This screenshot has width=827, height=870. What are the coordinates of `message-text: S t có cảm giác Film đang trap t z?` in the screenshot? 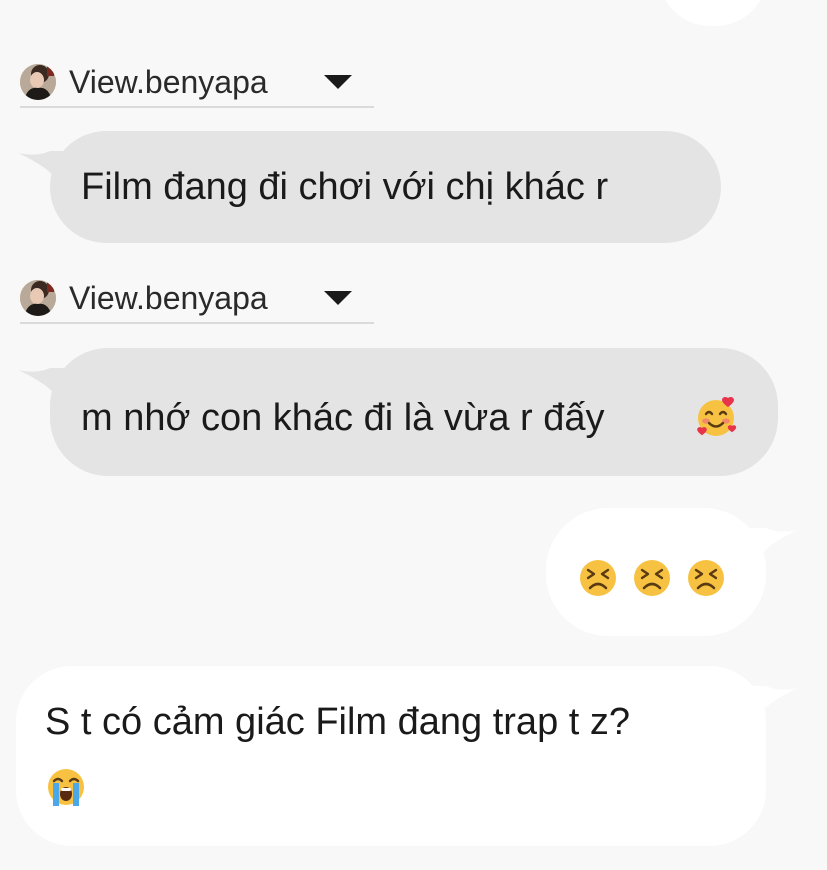 It's located at (338, 722).